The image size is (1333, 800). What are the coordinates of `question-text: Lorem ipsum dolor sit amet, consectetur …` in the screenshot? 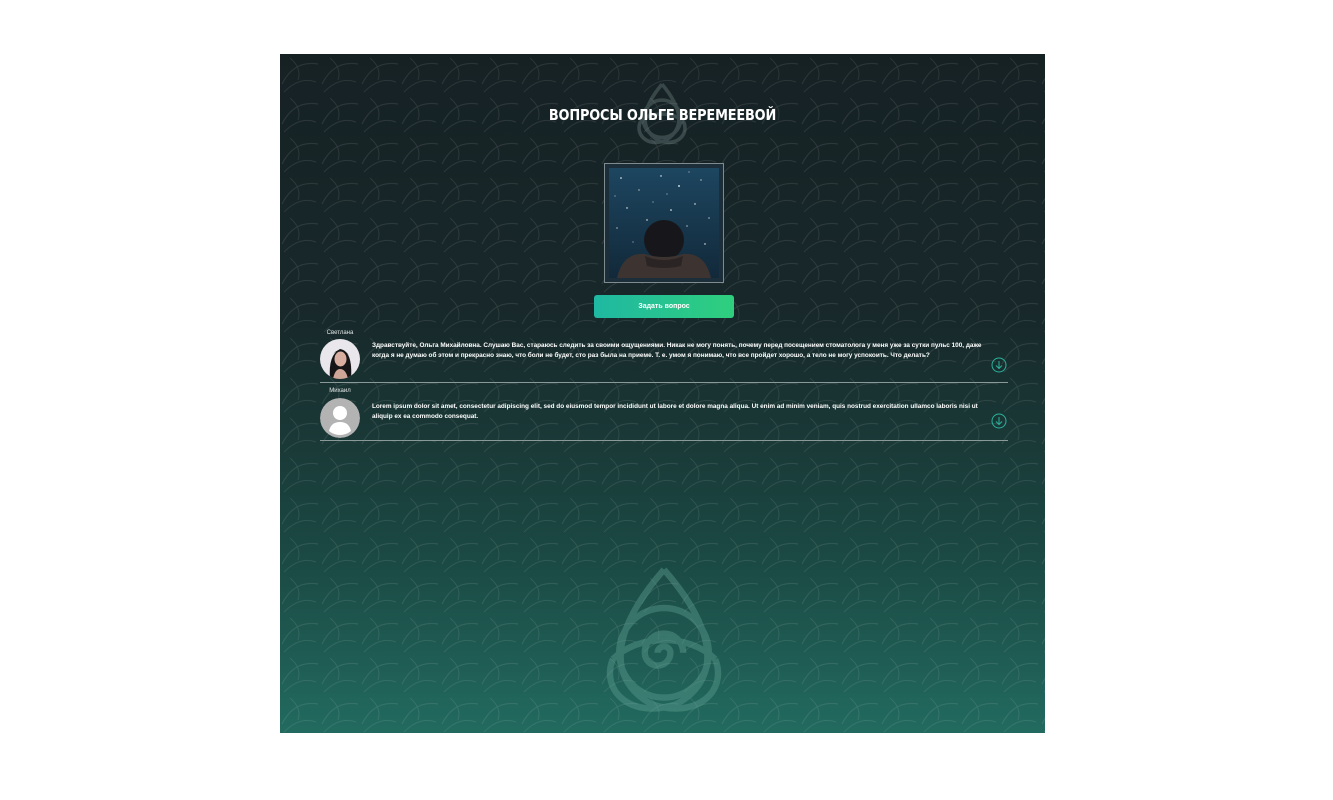 It's located at (675, 411).